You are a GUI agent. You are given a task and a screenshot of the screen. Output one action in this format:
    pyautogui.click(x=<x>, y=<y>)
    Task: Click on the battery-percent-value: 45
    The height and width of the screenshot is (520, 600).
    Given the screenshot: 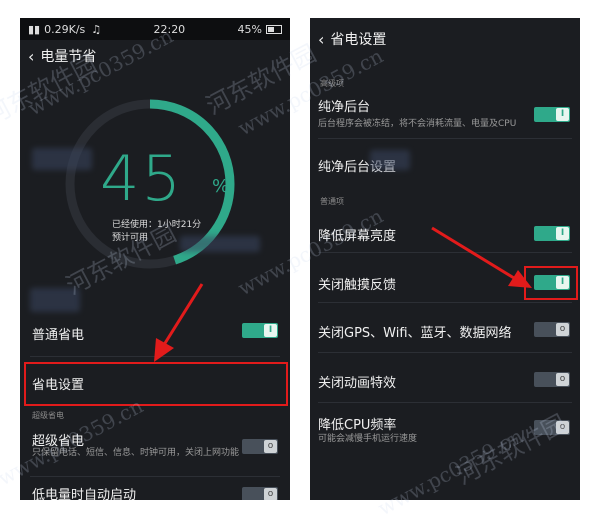 What is the action you would take?
    pyautogui.click(x=141, y=178)
    